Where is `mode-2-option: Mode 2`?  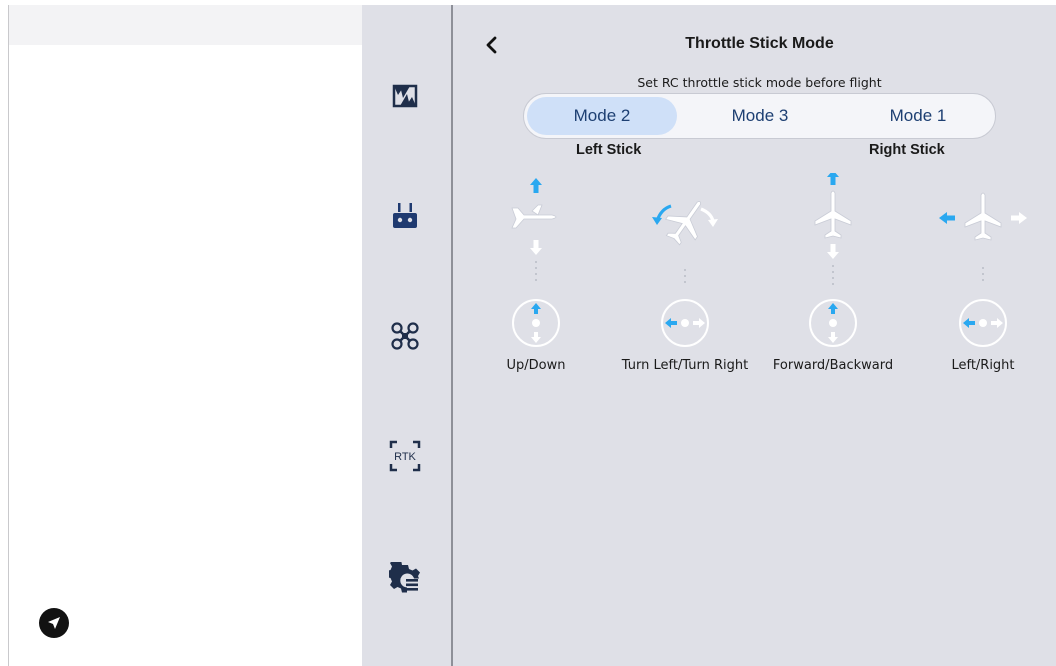
mode-2-option: Mode 2 is located at coordinates (602, 116).